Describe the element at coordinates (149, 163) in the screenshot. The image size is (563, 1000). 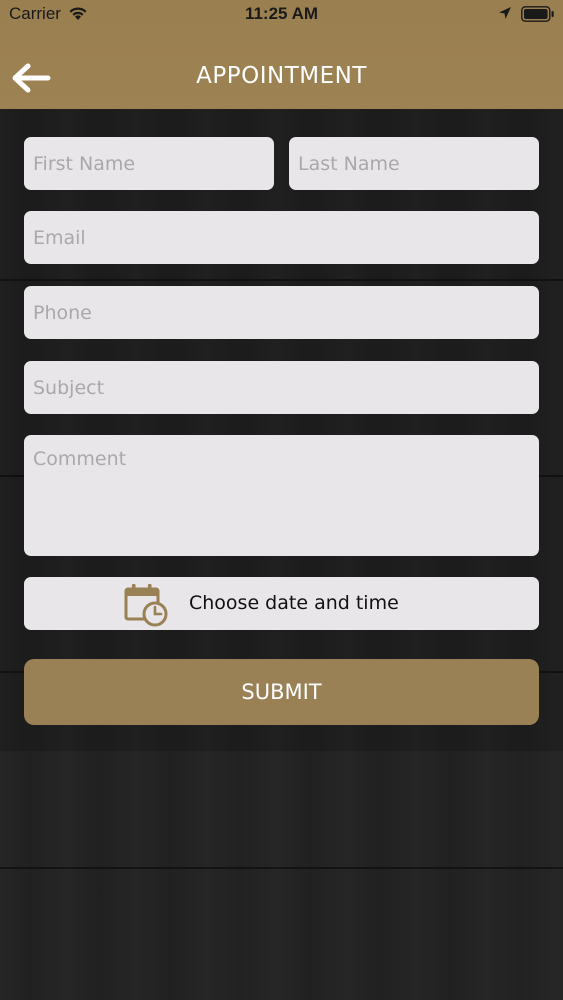
I see `first-name-input` at that location.